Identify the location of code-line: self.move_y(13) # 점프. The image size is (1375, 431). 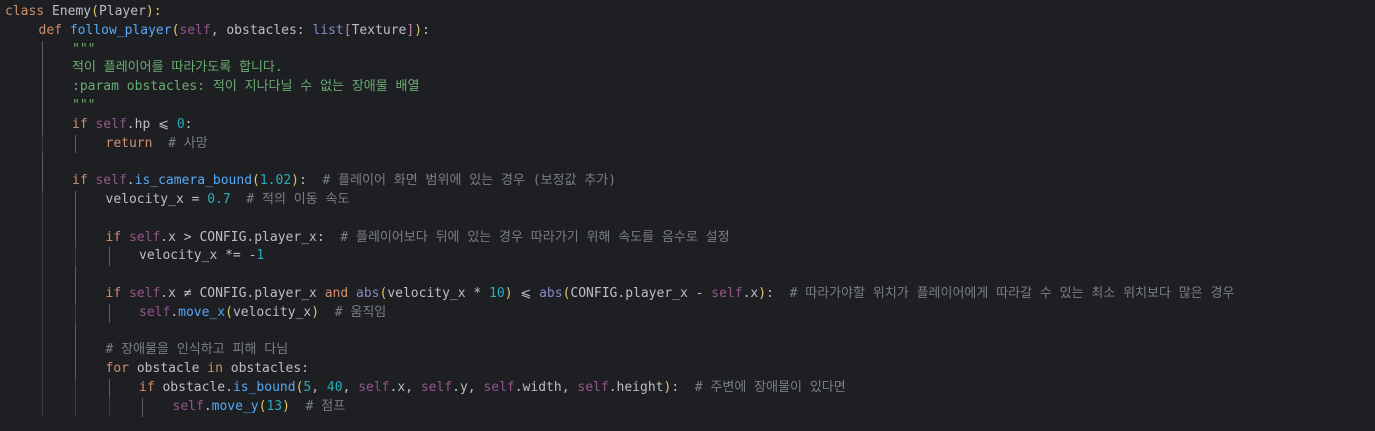
(687, 407).